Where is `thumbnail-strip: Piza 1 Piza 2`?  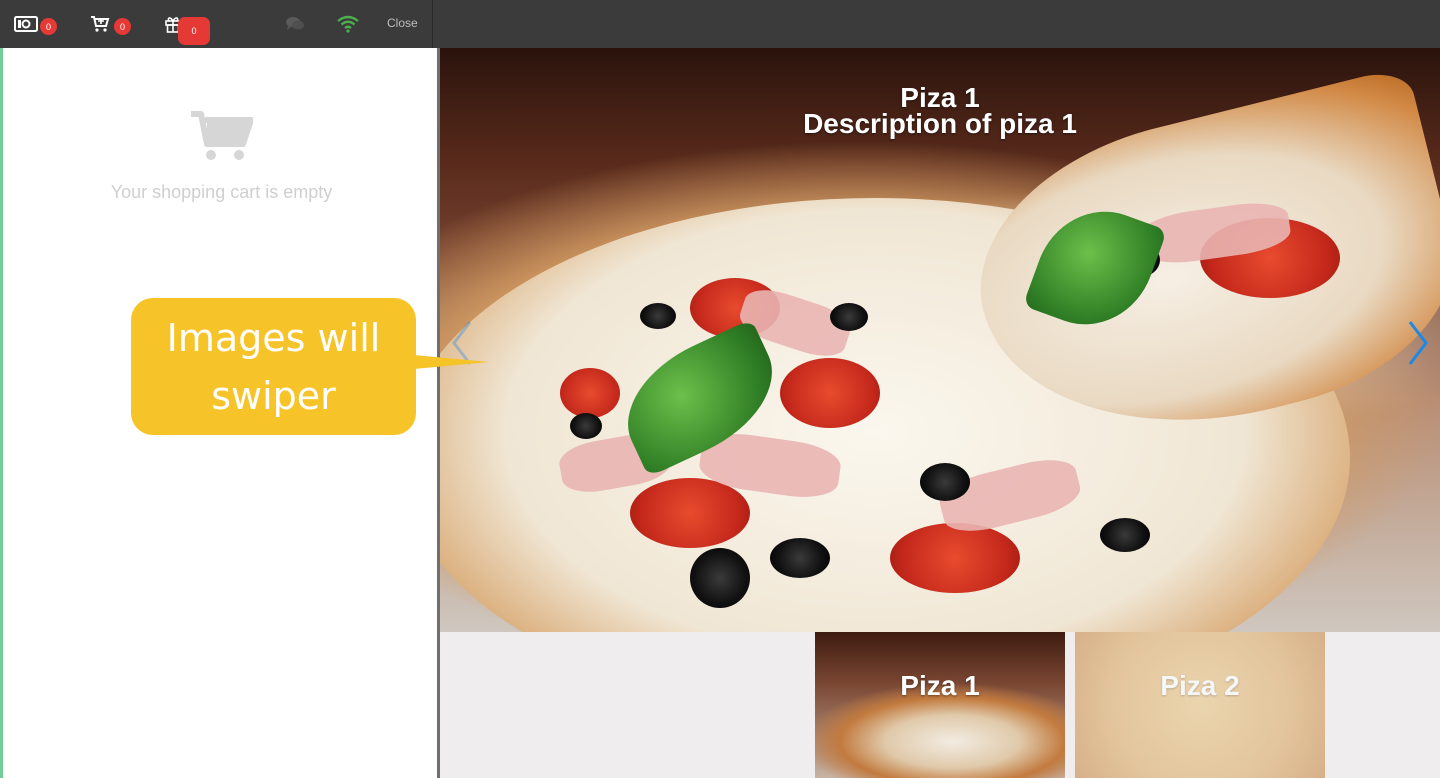
thumbnail-strip: Piza 1 Piza 2 is located at coordinates (940, 705).